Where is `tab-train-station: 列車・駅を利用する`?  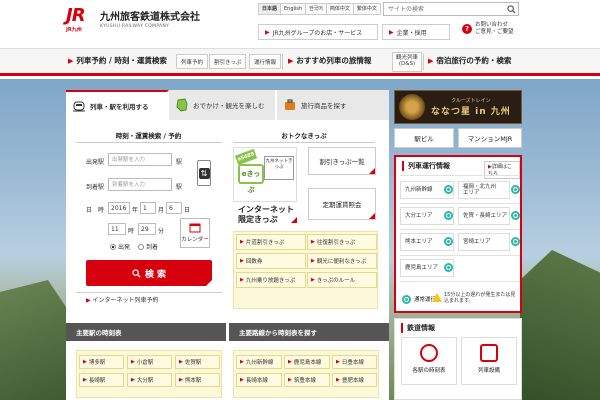 tab-train-station: 列車・駅を利用する is located at coordinates (117, 105).